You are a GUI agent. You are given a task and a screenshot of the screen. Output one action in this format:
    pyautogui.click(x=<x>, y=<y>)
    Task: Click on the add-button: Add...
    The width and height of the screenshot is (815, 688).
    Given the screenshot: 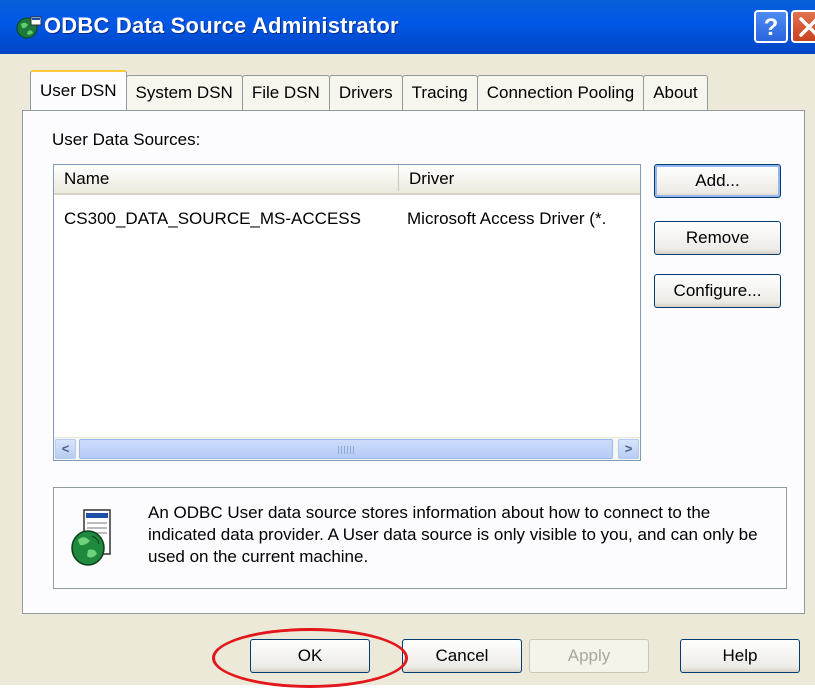 What is the action you would take?
    pyautogui.click(x=717, y=181)
    